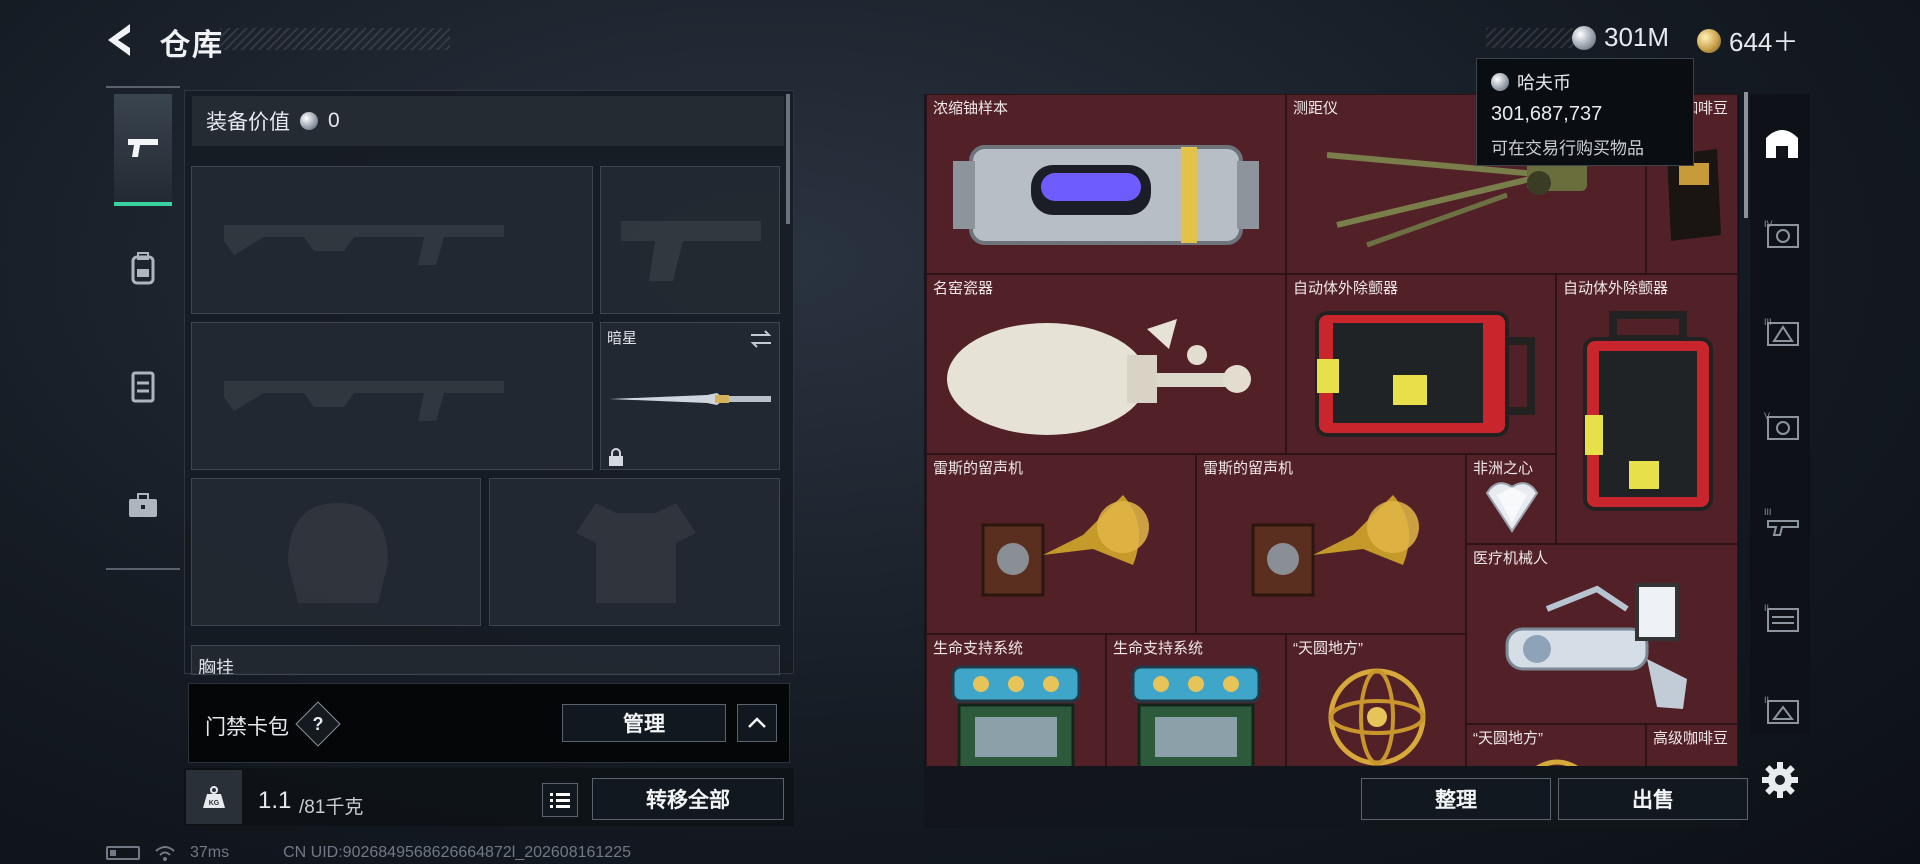 This screenshot has height=864, width=1920. What do you see at coordinates (1766, 608) in the screenshot?
I see `svg-text: II` at bounding box center [1766, 608].